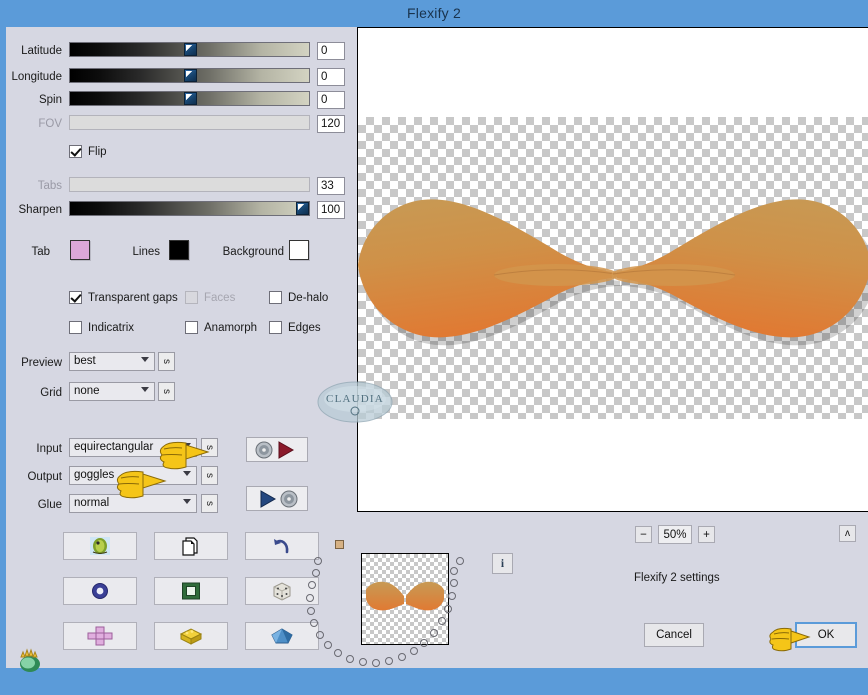 Image resolution: width=868 pixels, height=695 pixels. What do you see at coordinates (339, 544) in the screenshot?
I see `thumbnail-drag-handle` at bounding box center [339, 544].